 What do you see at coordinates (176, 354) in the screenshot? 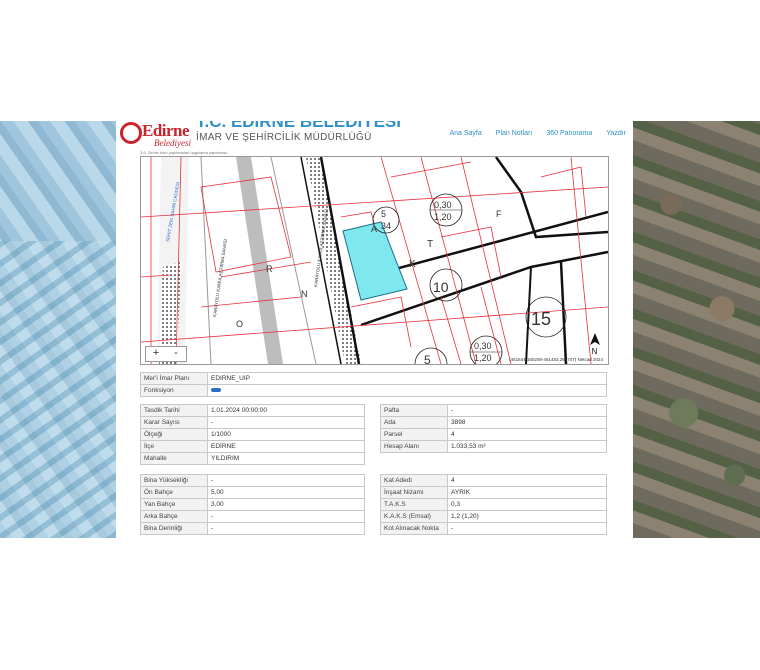
I see `zoom-out-button: -` at bounding box center [176, 354].